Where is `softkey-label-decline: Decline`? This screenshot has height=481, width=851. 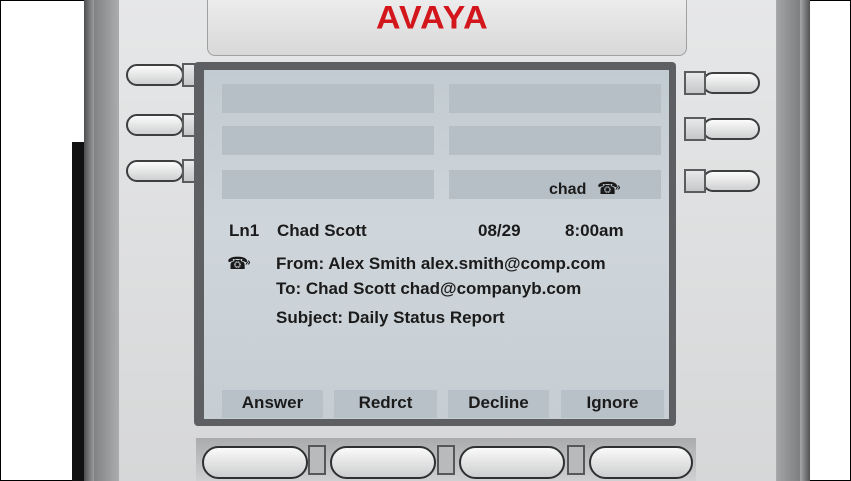 softkey-label-decline: Decline is located at coordinates (498, 404).